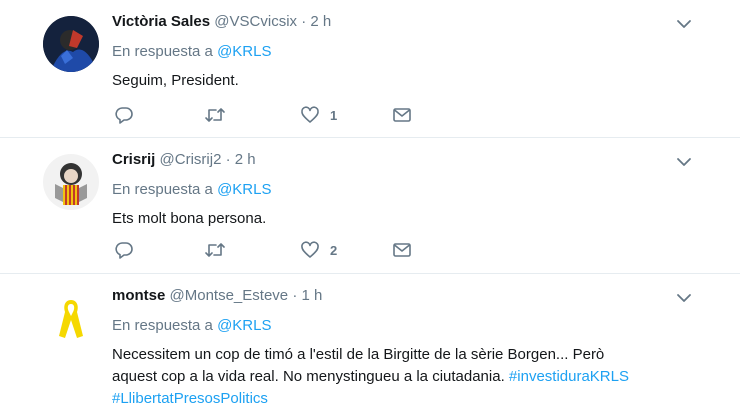 Image resolution: width=740 pixels, height=420 pixels. I want to click on like-count: 2, so click(334, 250).